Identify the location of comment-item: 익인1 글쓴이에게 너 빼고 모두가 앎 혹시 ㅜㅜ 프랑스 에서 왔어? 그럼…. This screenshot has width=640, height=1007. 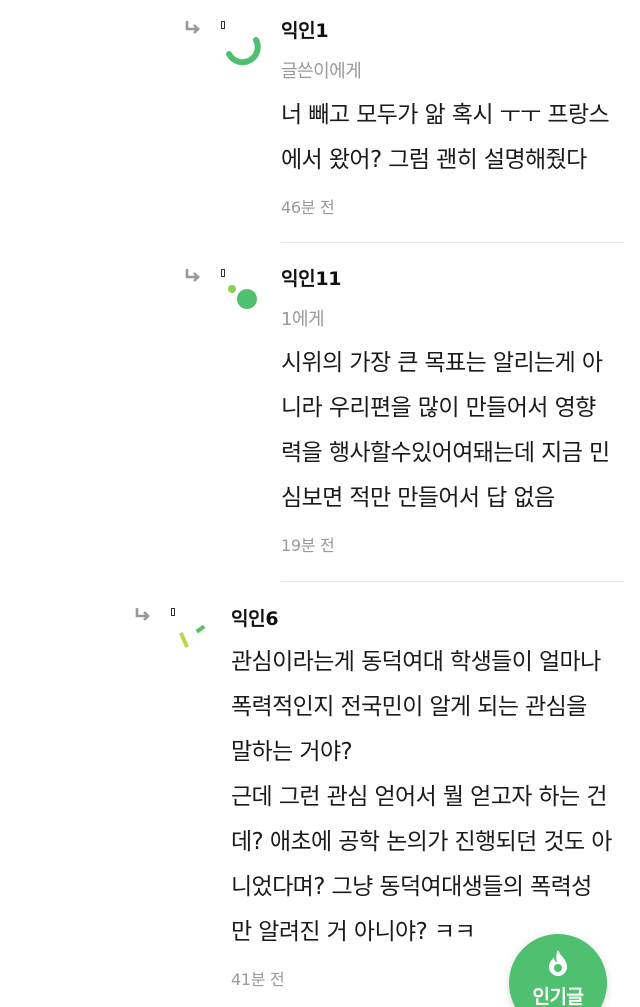
(456, 118).